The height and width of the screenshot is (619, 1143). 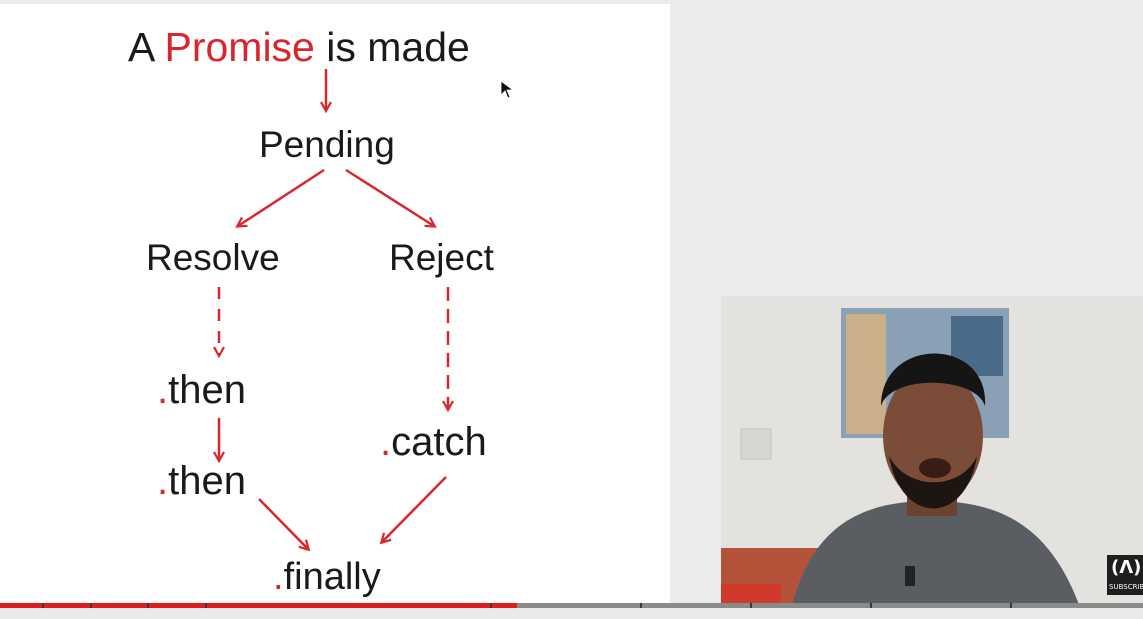 What do you see at coordinates (207, 390) in the screenshot?
I see `then-1-label: then` at bounding box center [207, 390].